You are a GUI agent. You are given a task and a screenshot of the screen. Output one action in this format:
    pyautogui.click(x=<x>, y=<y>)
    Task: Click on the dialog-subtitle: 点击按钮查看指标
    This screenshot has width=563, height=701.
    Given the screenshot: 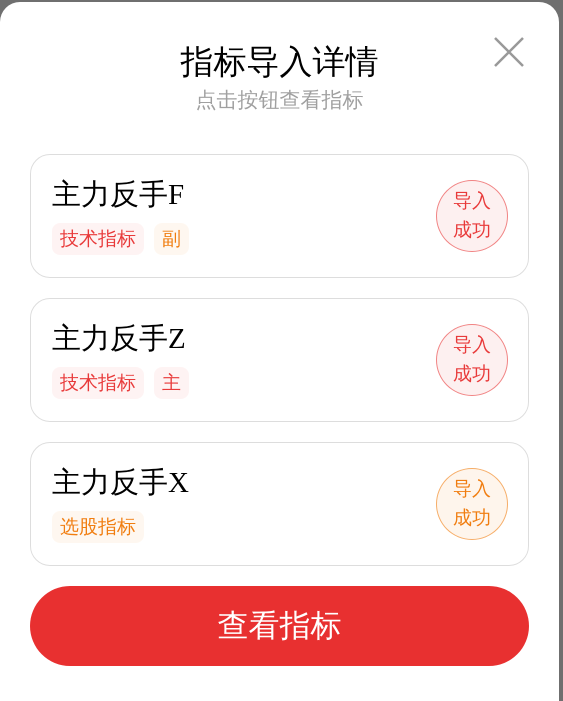 What is the action you would take?
    pyautogui.click(x=280, y=100)
    